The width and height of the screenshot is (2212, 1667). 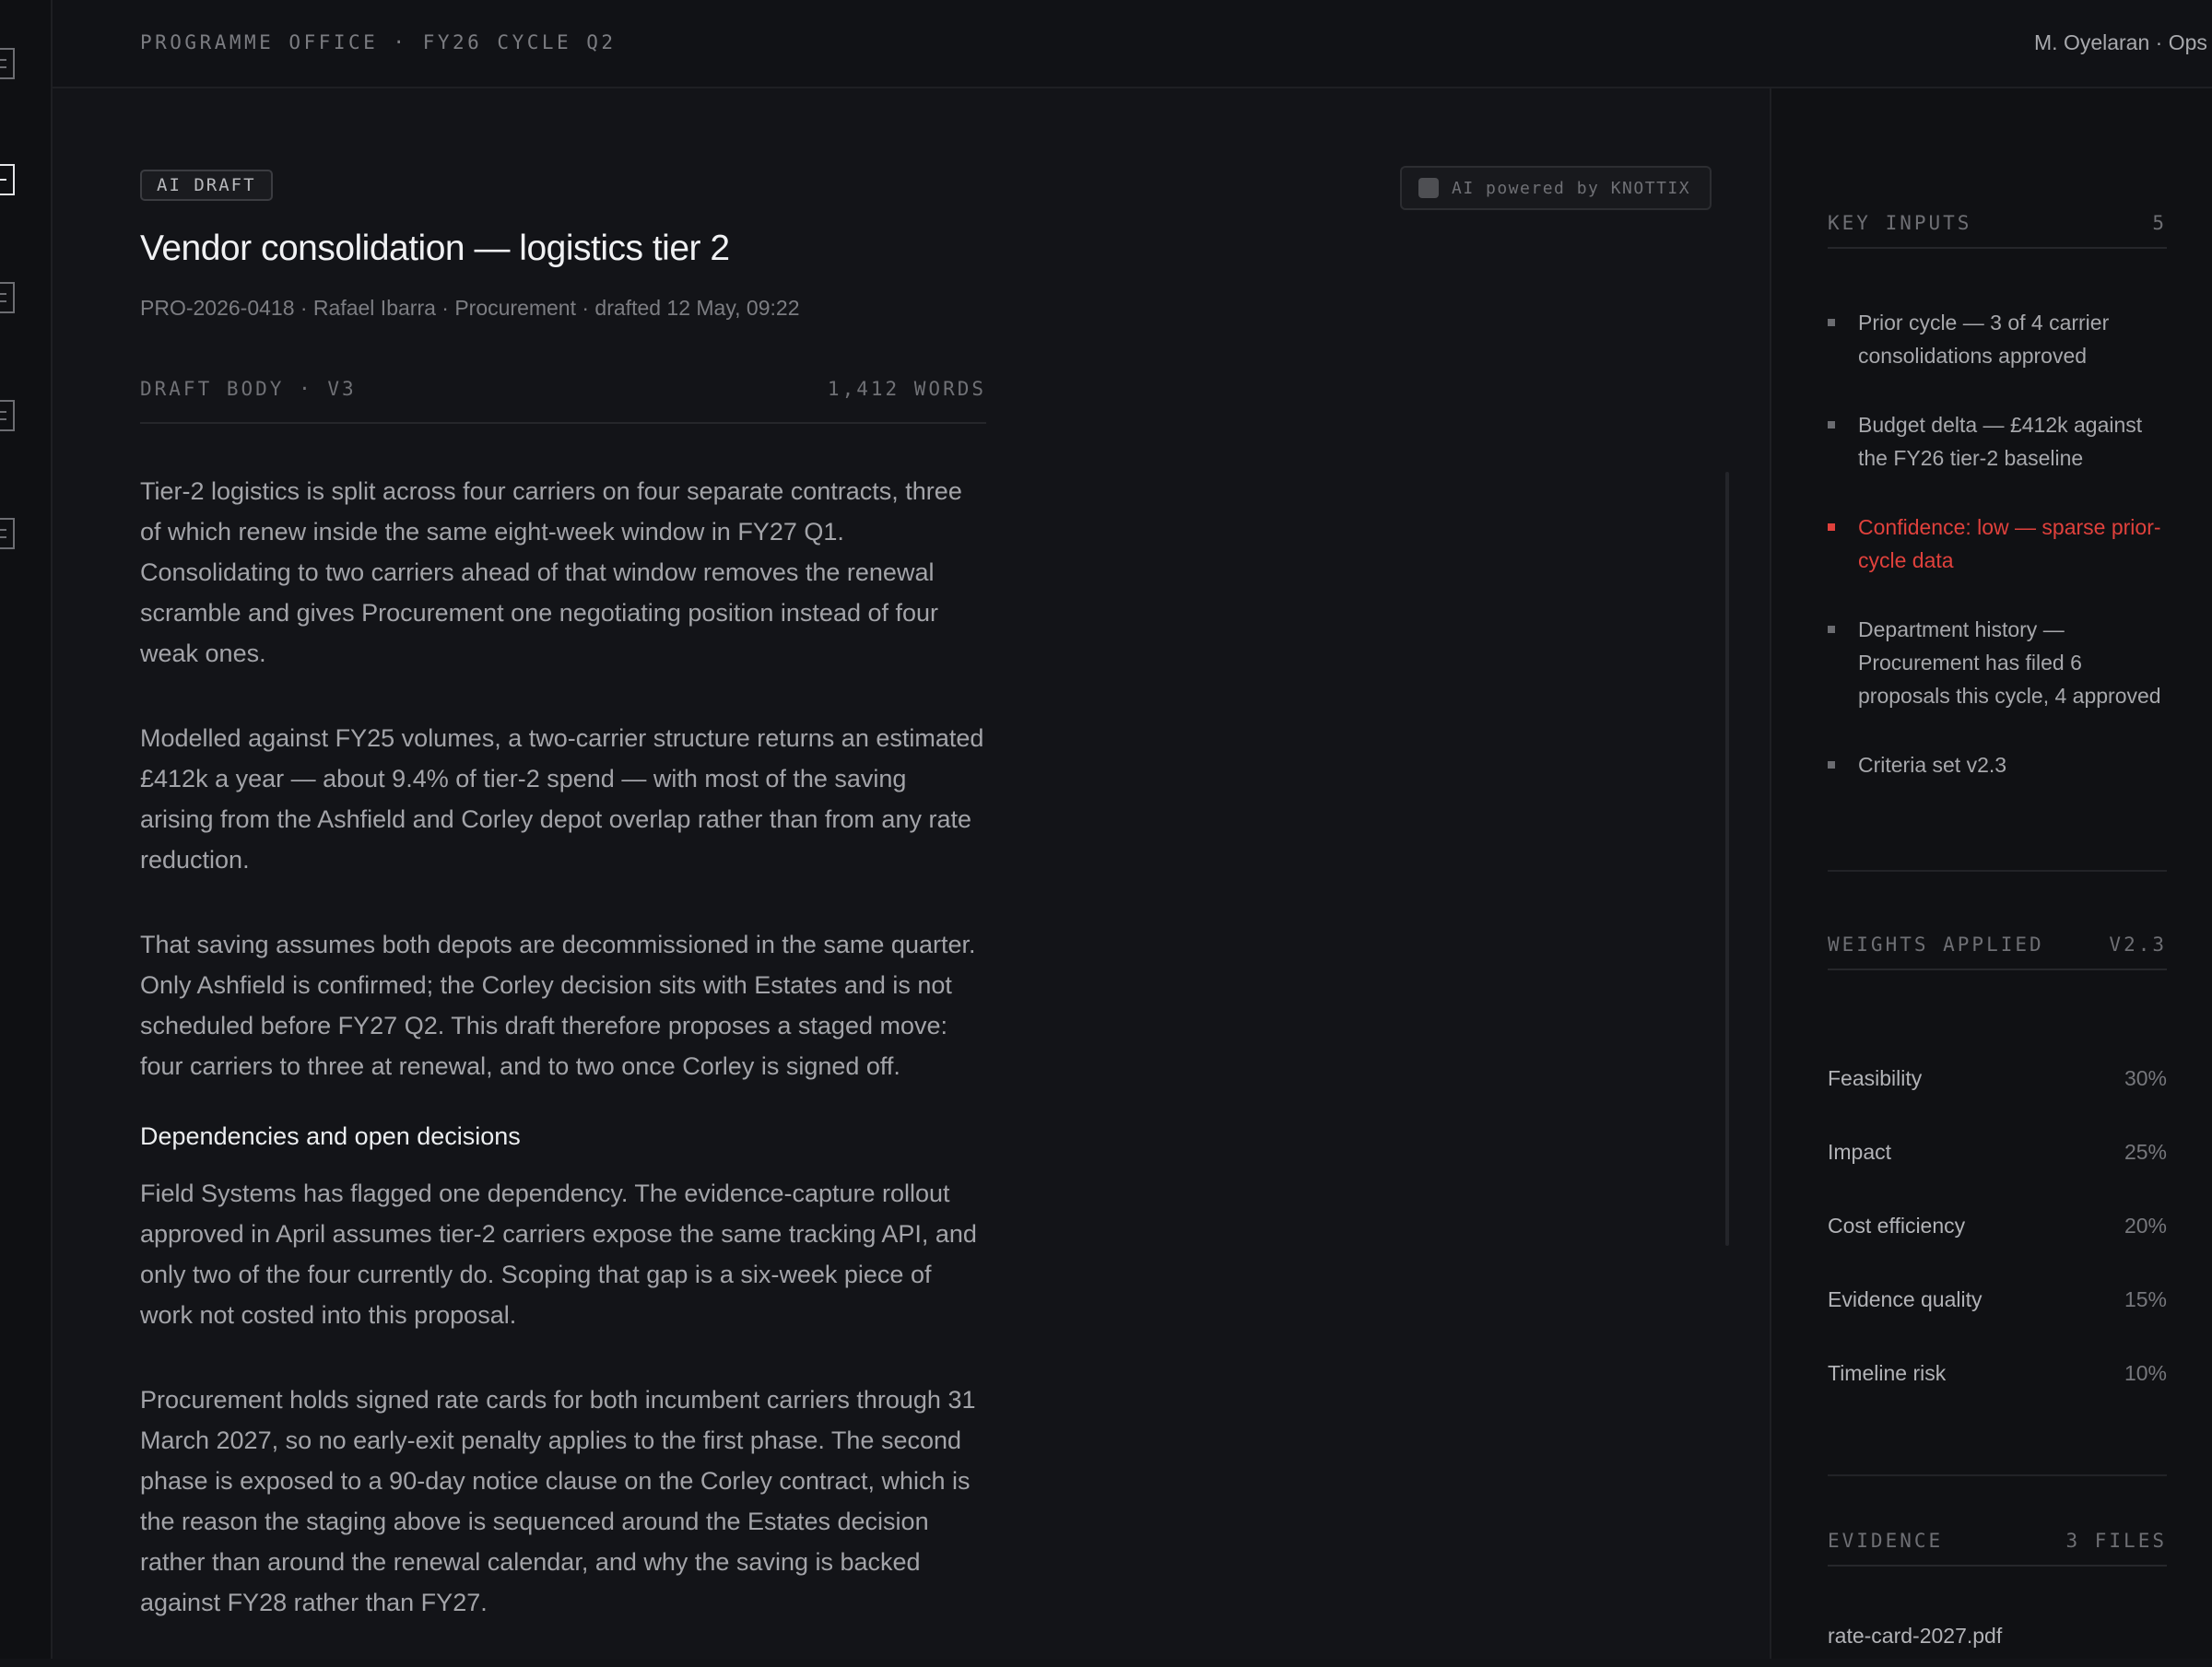 I want to click on weight-value: 10%, so click(x=2145, y=1373).